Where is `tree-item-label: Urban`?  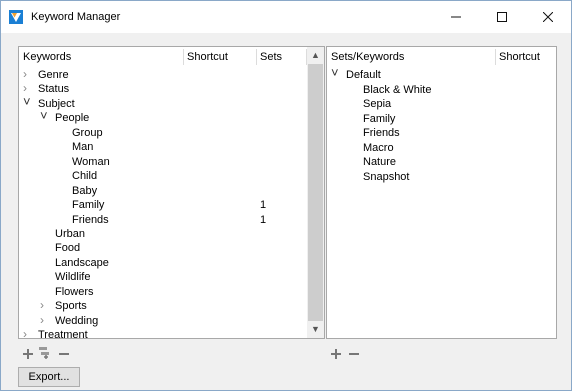
tree-item-label: Urban is located at coordinates (70, 233).